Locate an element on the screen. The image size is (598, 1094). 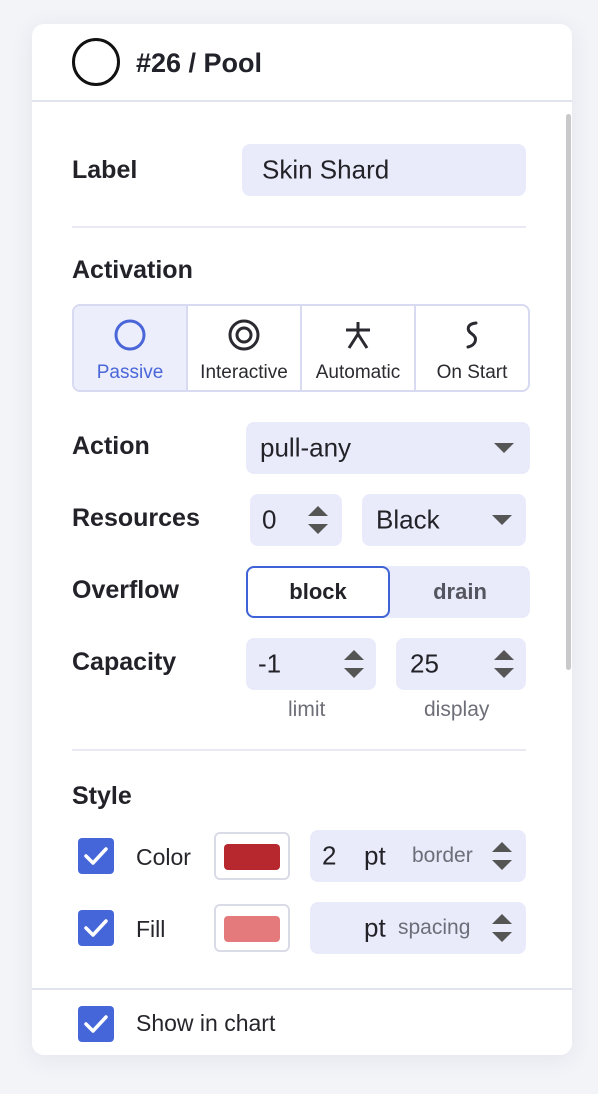
border-size-stepper: 2 pt border is located at coordinates (418, 856).